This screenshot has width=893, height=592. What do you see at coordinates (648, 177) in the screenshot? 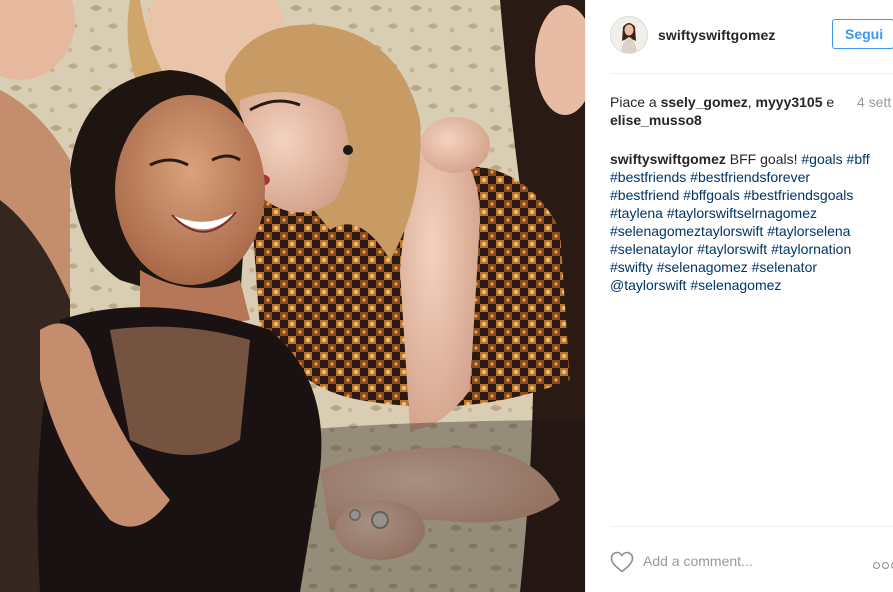
I see `hashtag-link: #bestfriends` at bounding box center [648, 177].